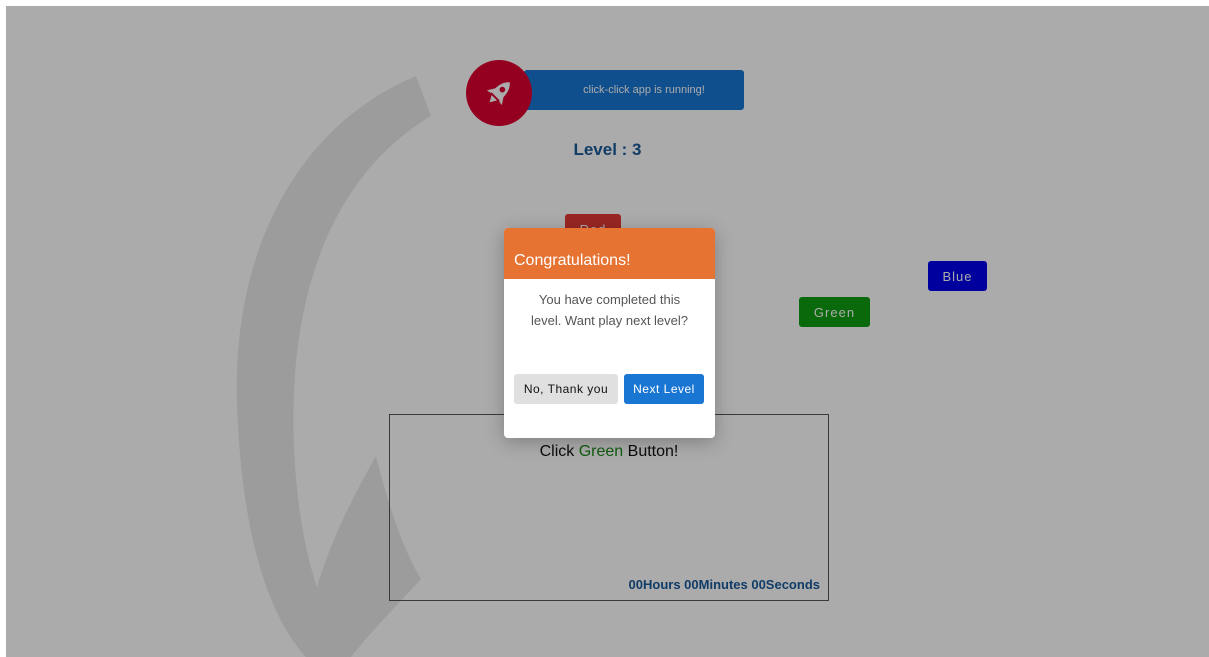  What do you see at coordinates (572, 260) in the screenshot?
I see `dialog-title: Congratulations!` at bounding box center [572, 260].